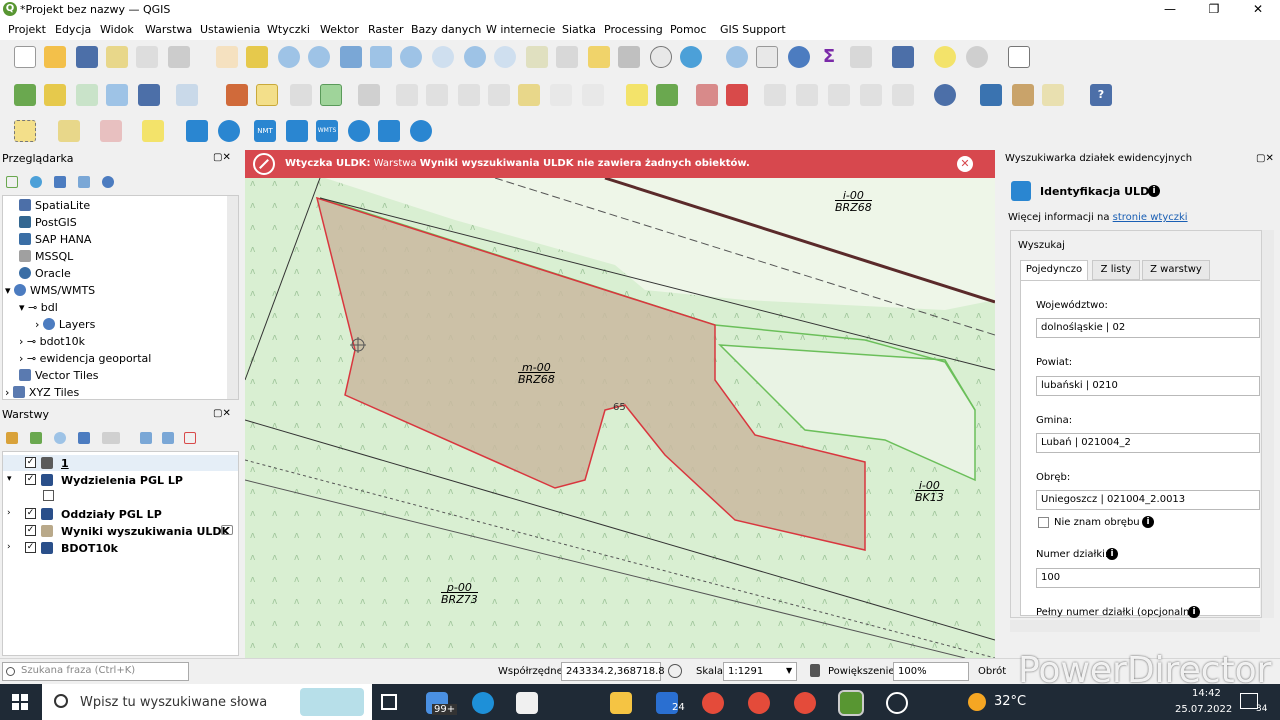 The width and height of the screenshot is (1280, 720). I want to click on map-tips-icon, so click(903, 57).